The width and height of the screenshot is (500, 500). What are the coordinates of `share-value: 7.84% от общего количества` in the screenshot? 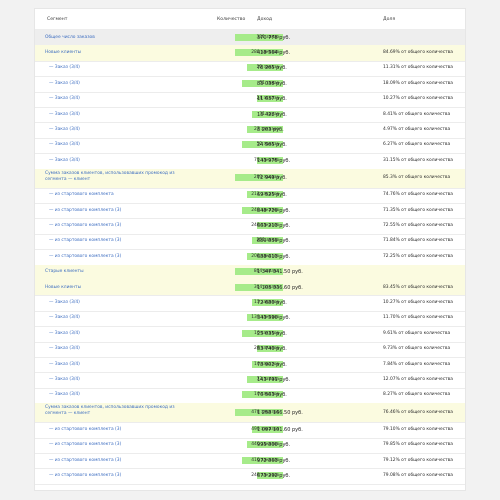 It's located at (417, 364).